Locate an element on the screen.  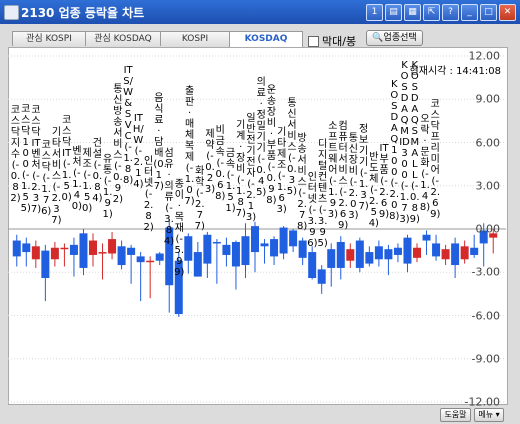
maximize-button: □ is located at coordinates (488, 12).